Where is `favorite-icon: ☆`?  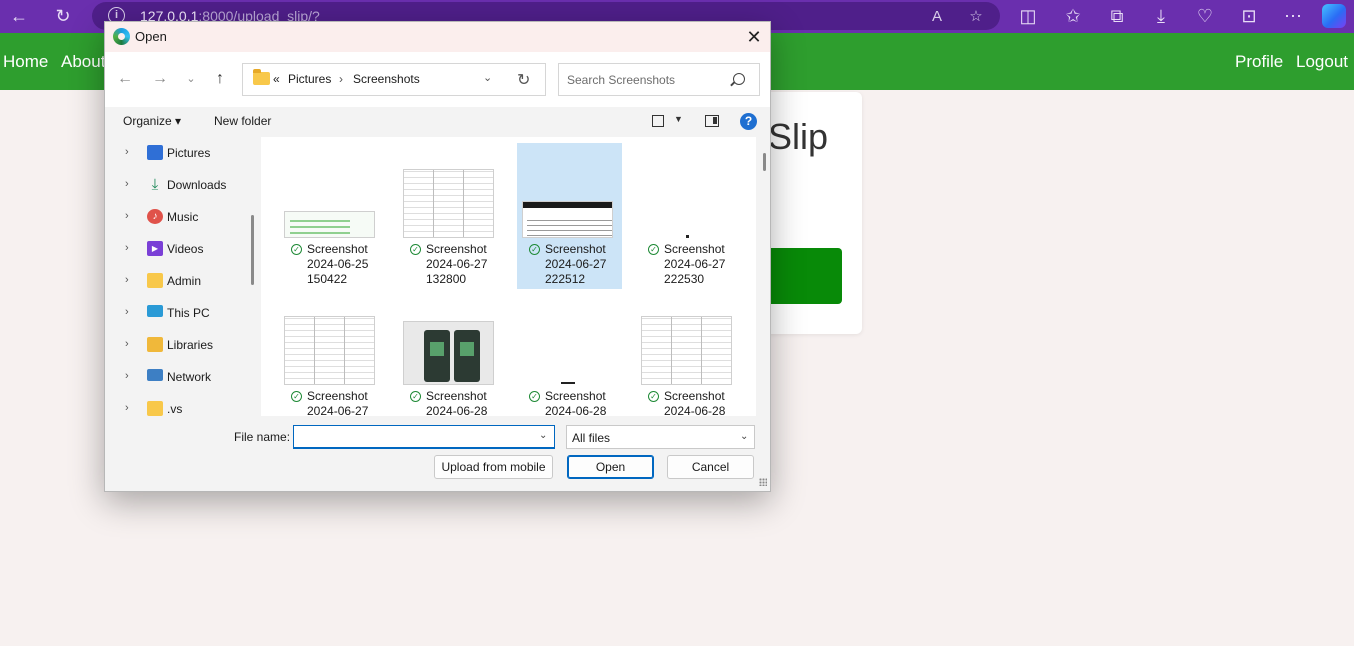 favorite-icon: ☆ is located at coordinates (976, 17).